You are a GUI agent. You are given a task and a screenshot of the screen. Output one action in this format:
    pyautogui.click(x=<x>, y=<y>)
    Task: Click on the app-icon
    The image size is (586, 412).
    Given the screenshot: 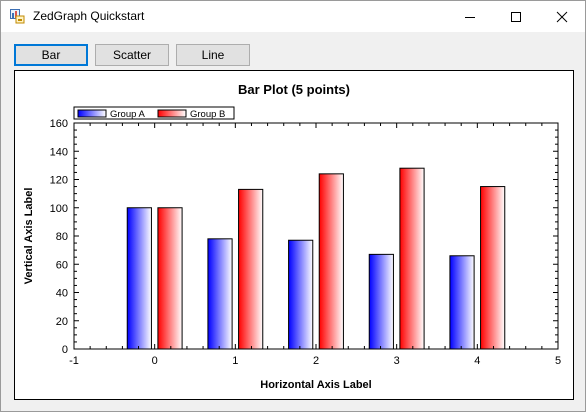 What is the action you would take?
    pyautogui.click(x=17, y=16)
    